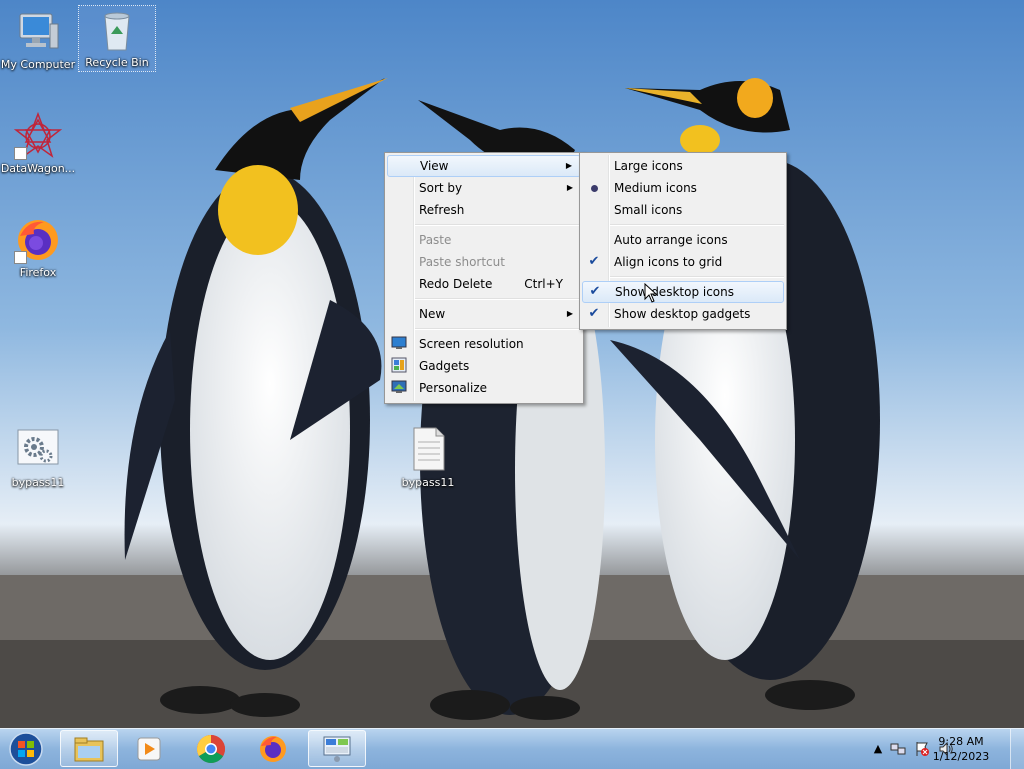 The height and width of the screenshot is (769, 1024). What do you see at coordinates (399, 388) in the screenshot?
I see `personalize-icon` at bounding box center [399, 388].